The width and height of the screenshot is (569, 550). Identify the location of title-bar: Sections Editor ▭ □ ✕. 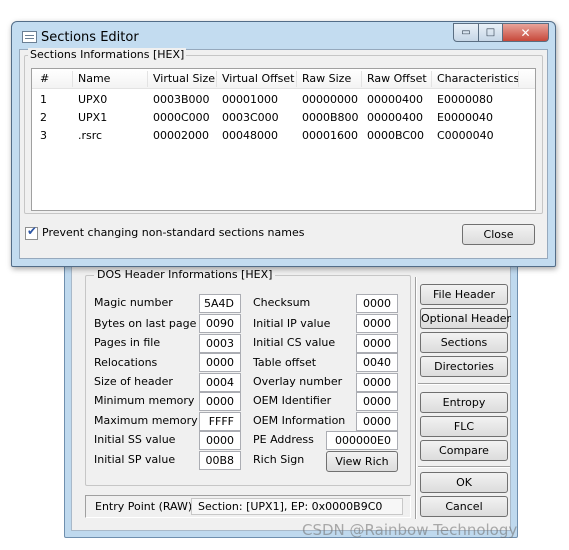
(283, 36).